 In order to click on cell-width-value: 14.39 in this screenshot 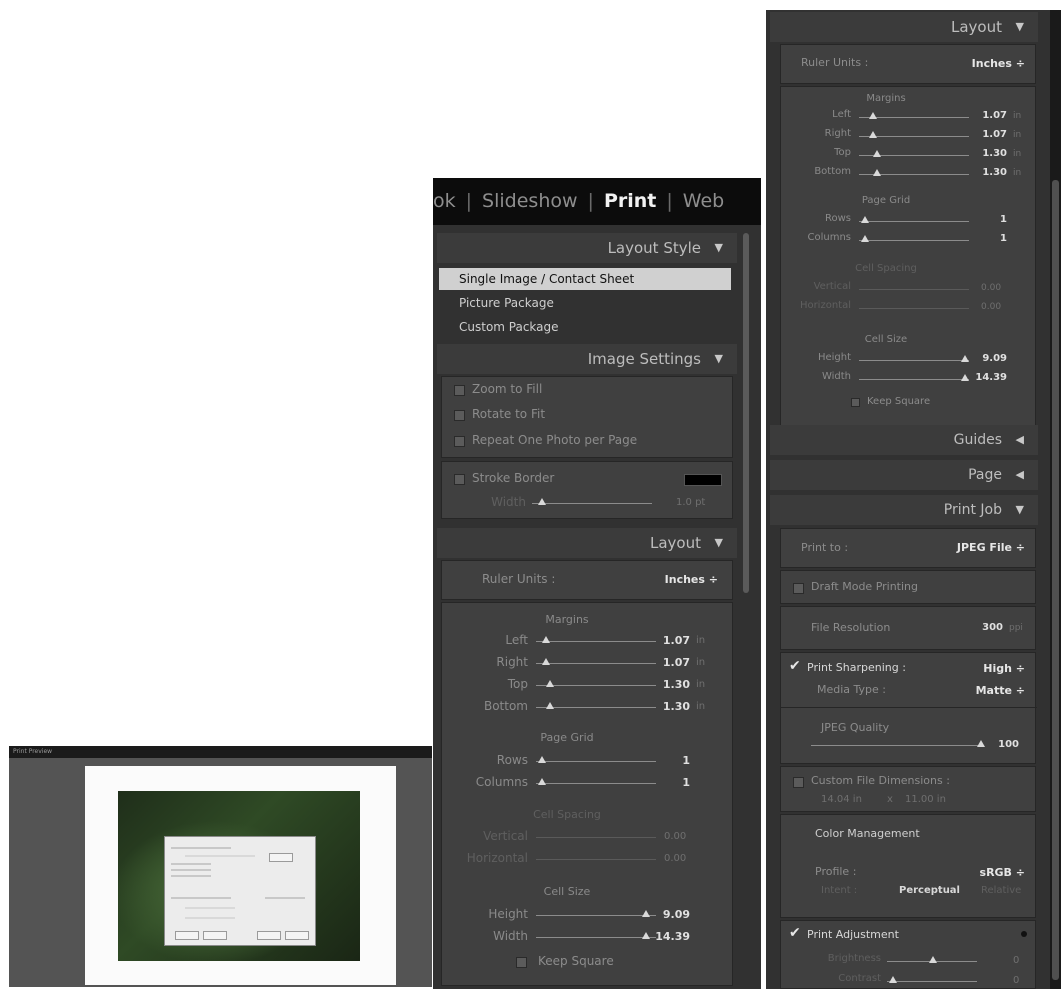, I will do `click(671, 936)`.